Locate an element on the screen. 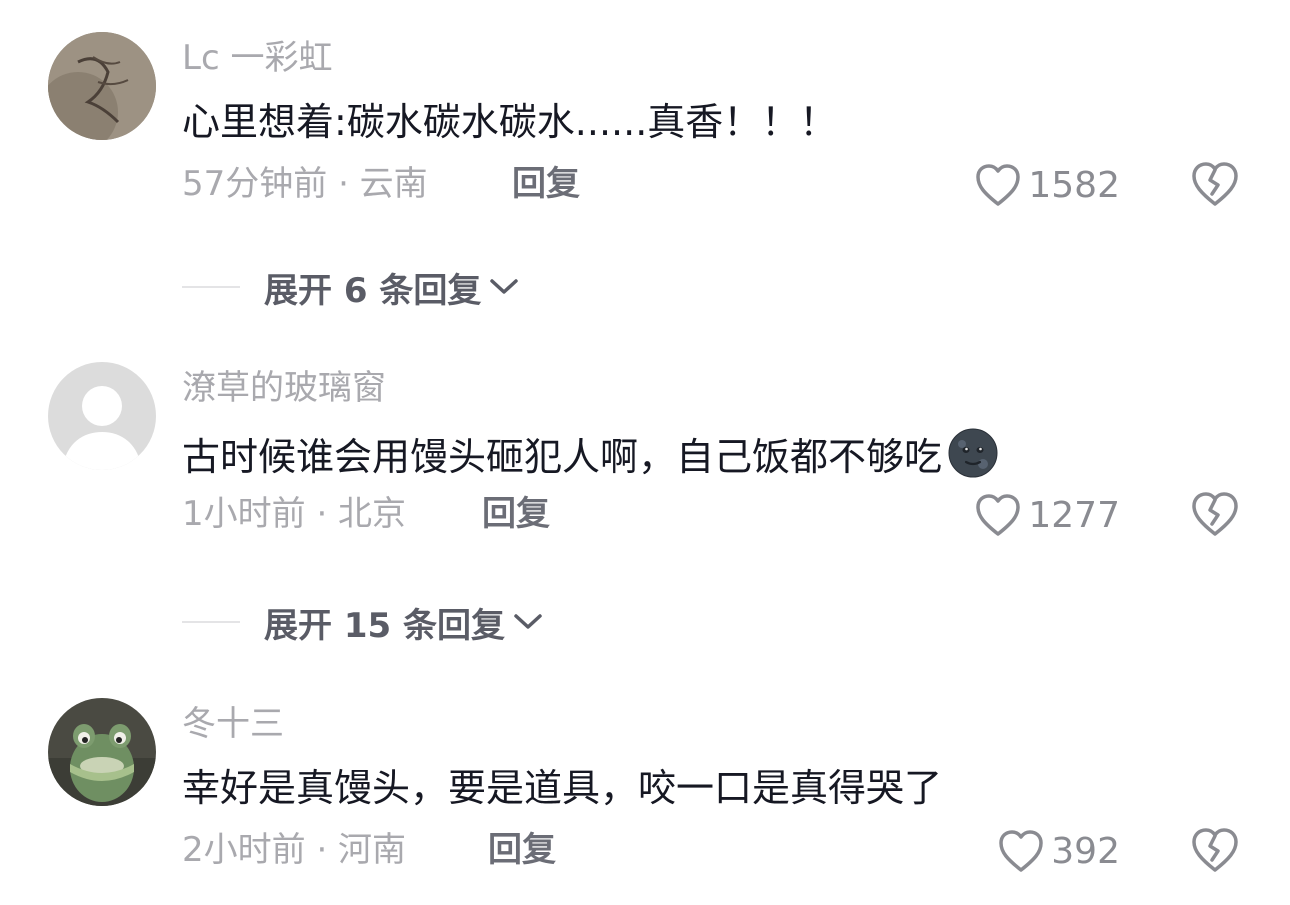  new-moon-face-emoji is located at coordinates (973, 453).